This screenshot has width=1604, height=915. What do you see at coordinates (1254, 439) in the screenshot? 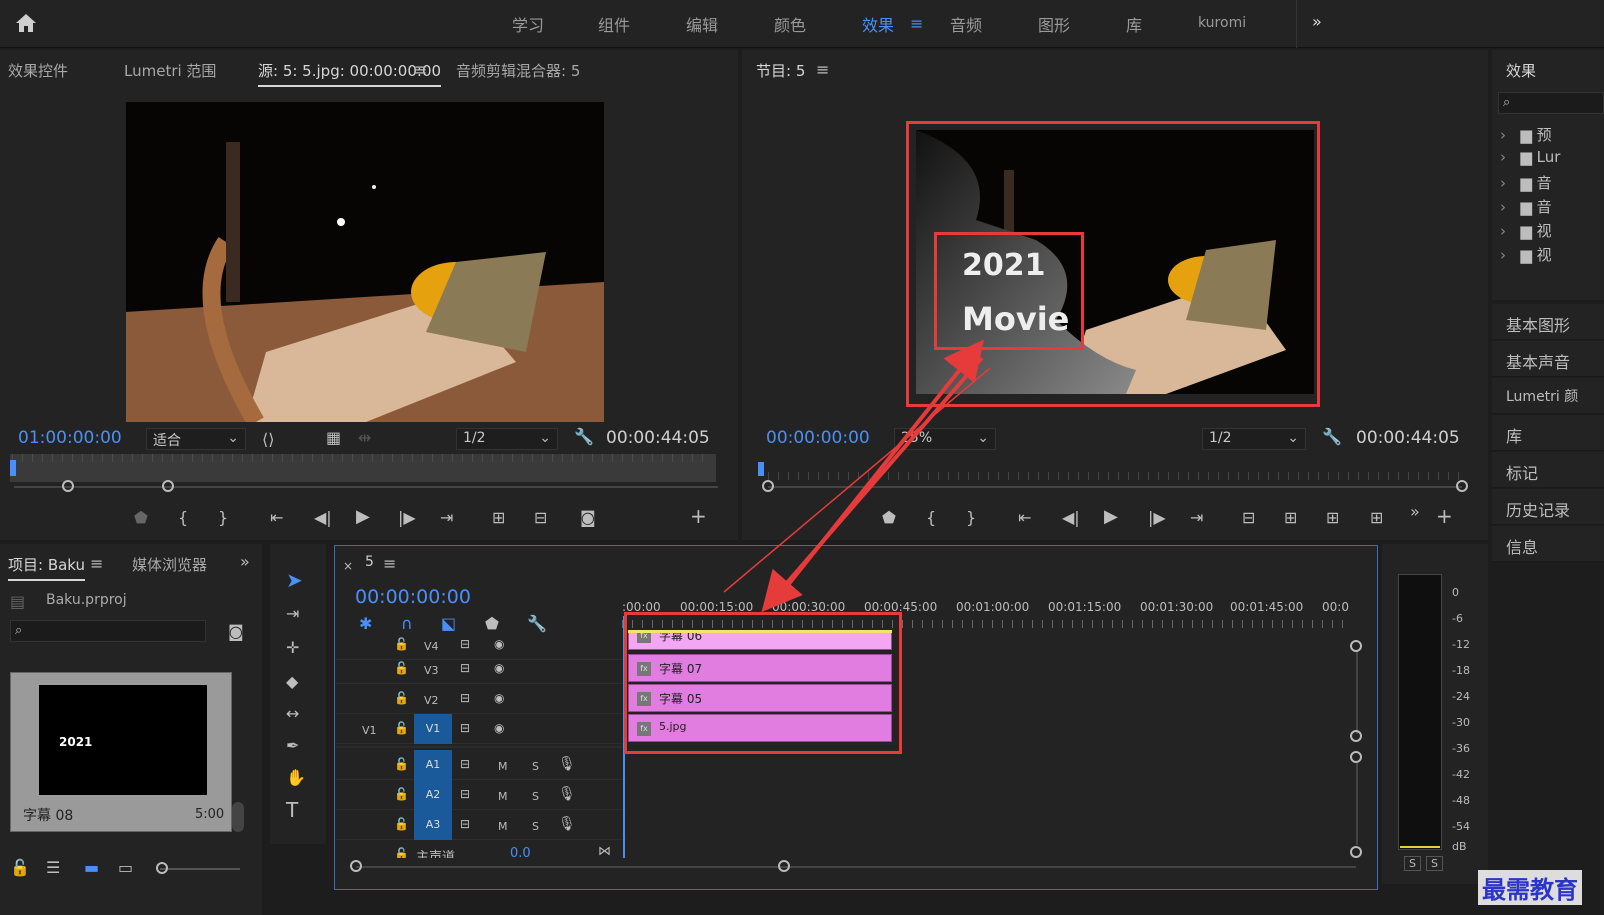
I see `program-resolution-dropdown: 1/2 ⌄` at bounding box center [1254, 439].